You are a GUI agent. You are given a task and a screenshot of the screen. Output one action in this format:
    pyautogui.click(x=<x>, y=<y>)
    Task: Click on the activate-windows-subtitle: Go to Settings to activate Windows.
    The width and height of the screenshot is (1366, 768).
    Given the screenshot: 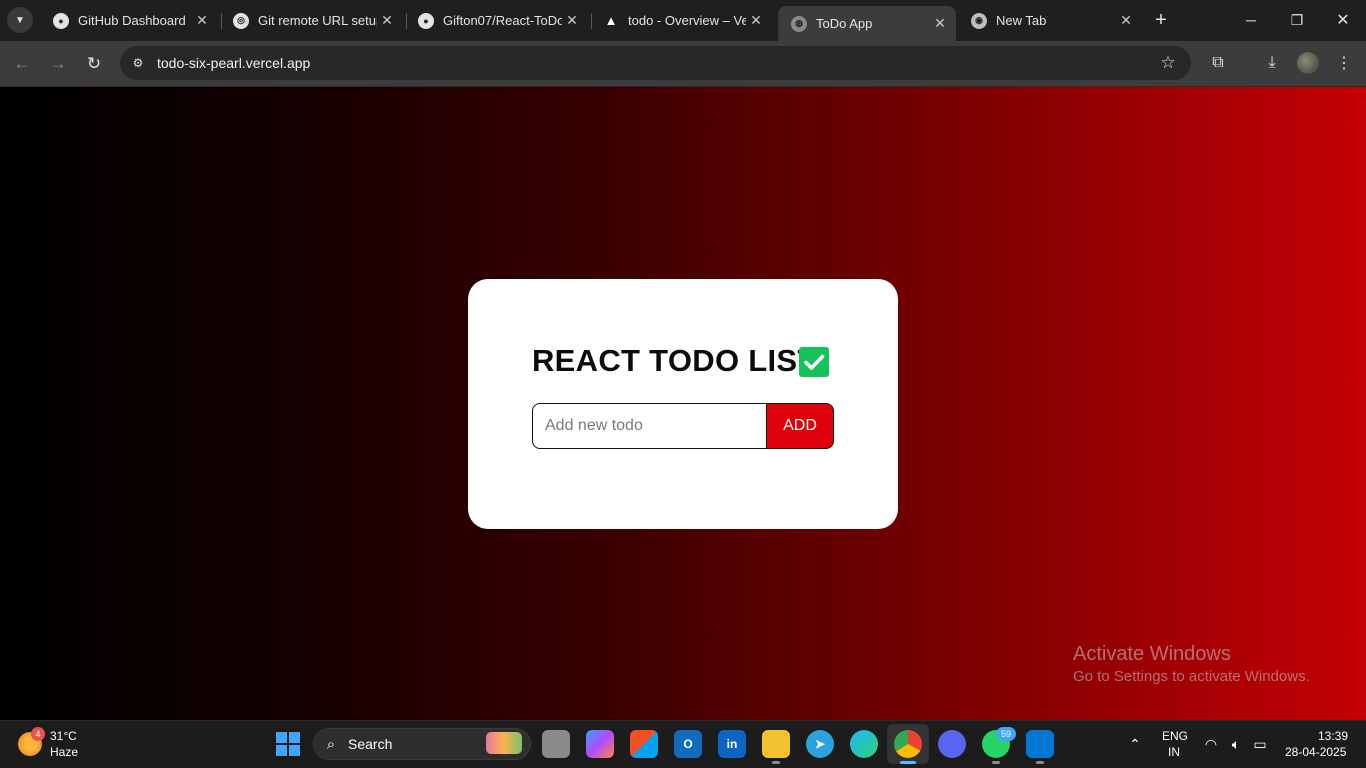 What is the action you would take?
    pyautogui.click(x=1191, y=676)
    